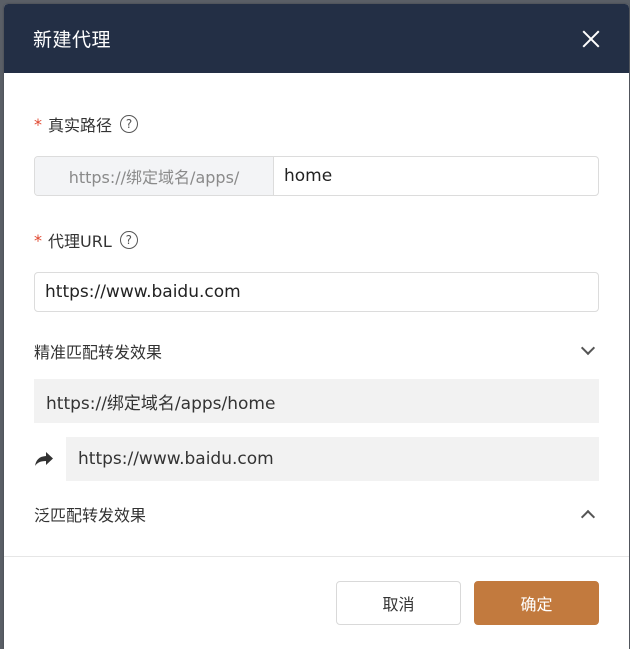  I want to click on proxy-url-label-row: * 代理URL ?, so click(316, 240).